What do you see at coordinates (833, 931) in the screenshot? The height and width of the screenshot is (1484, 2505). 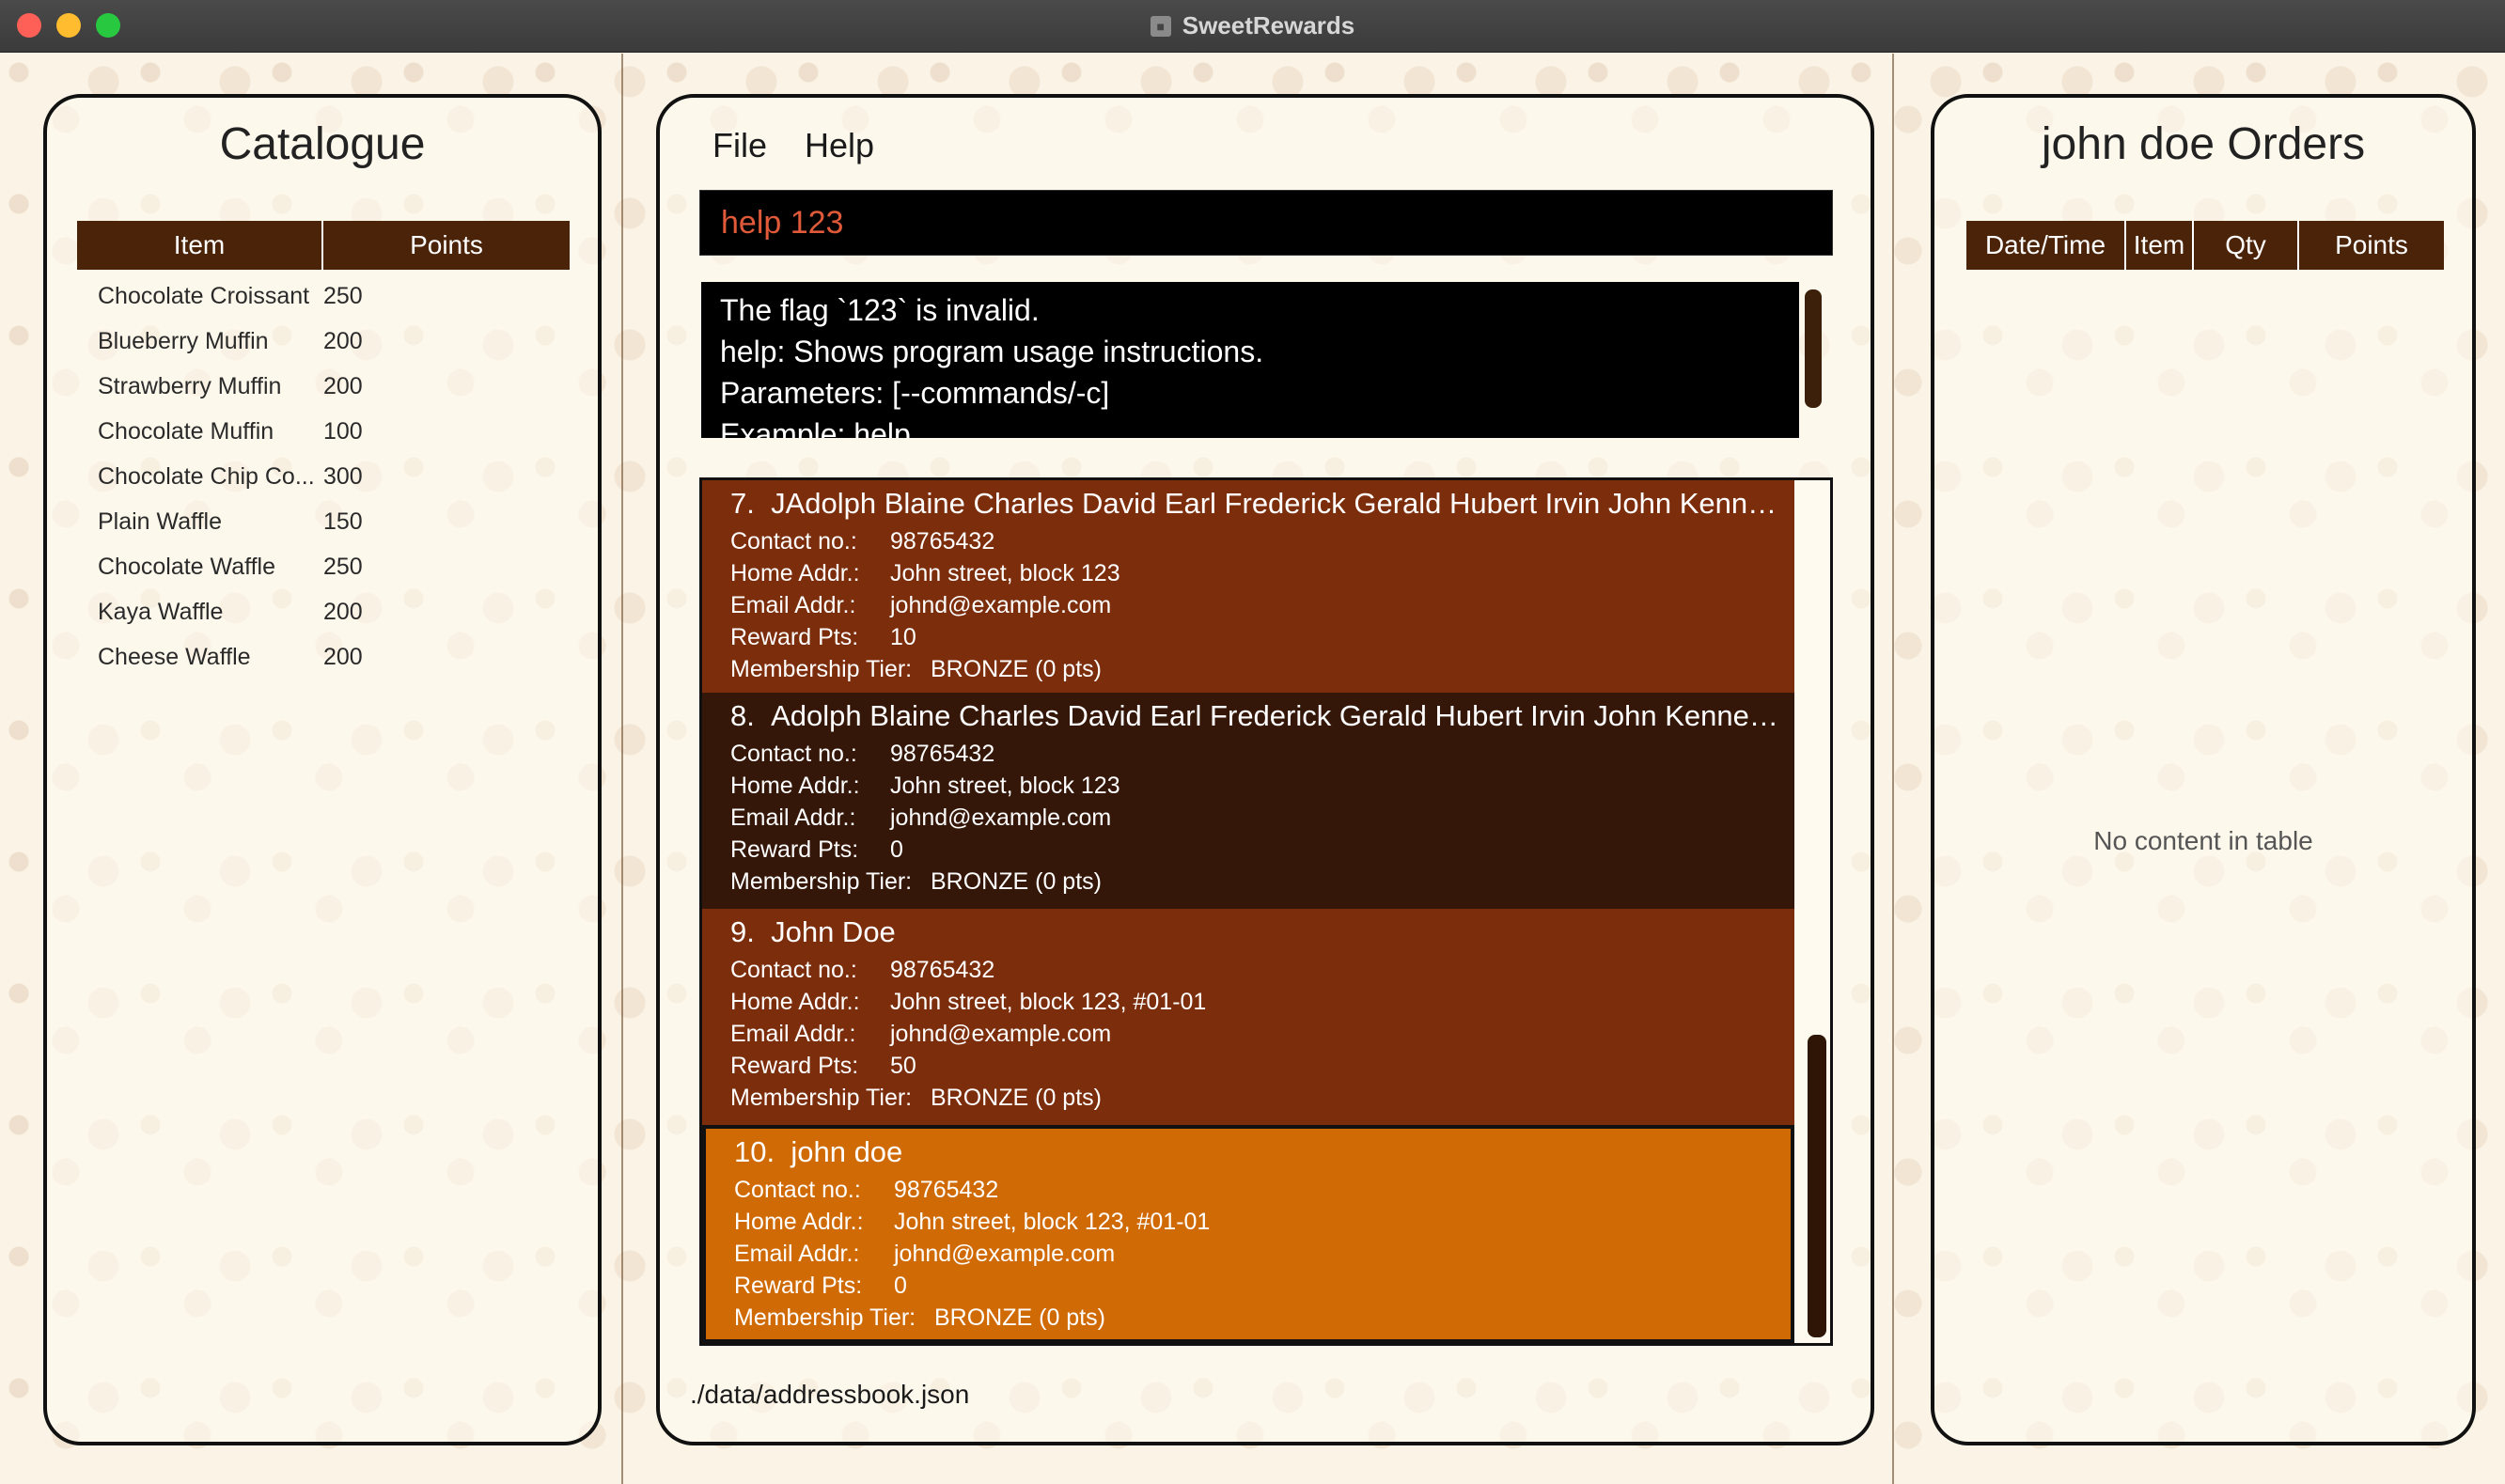 I see `customer-name: John Doe` at bounding box center [833, 931].